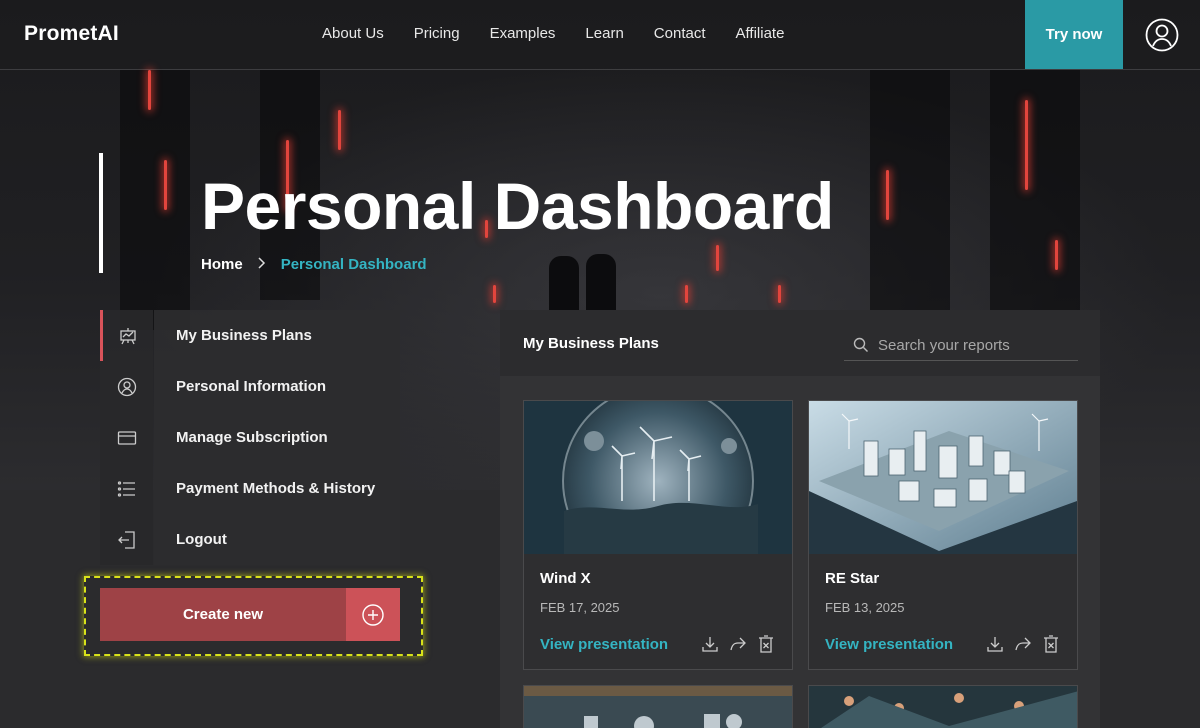  I want to click on breadcrumb: Home Personal Dashboard, so click(314, 264).